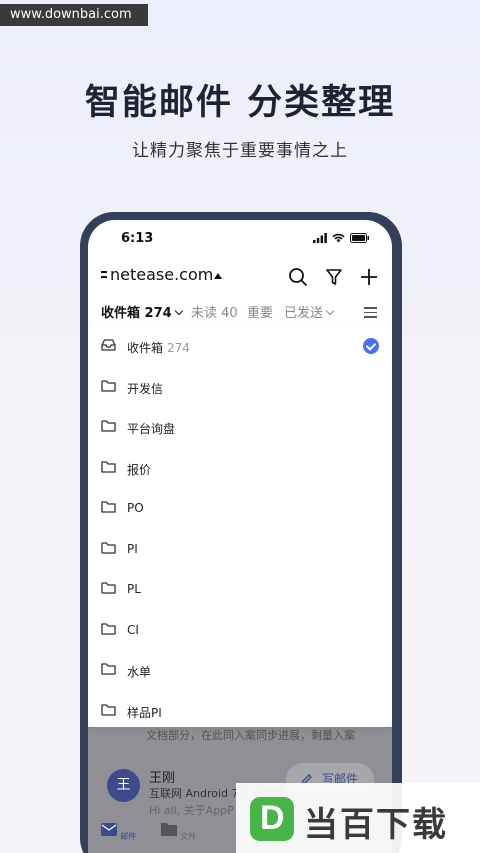 The width and height of the screenshot is (480, 853). What do you see at coordinates (240, 590) in the screenshot?
I see `folder-item: PL` at bounding box center [240, 590].